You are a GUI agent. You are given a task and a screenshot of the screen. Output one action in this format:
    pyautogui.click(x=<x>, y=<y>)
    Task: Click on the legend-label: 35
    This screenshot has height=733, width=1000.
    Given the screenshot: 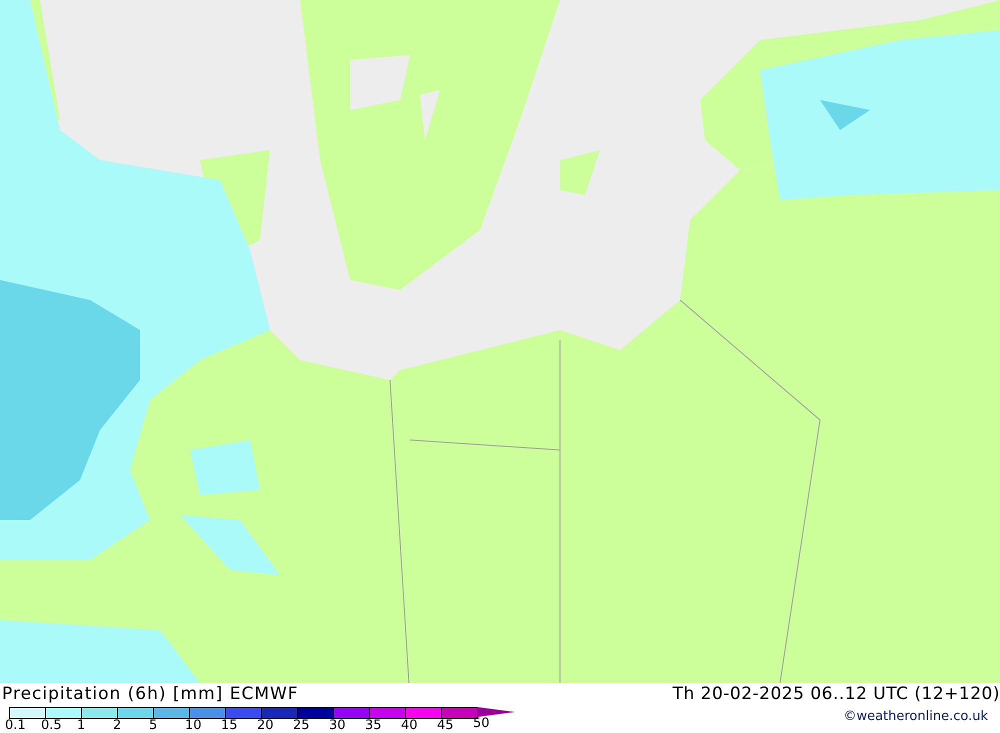 What is the action you would take?
    pyautogui.click(x=373, y=726)
    